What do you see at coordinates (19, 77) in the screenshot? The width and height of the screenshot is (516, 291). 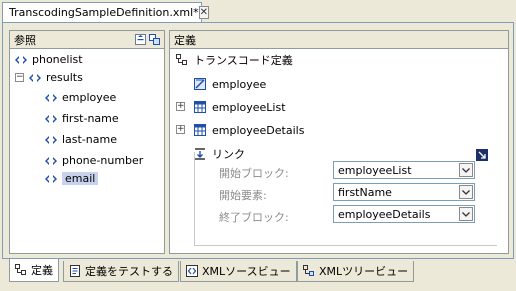 I see `collapse-icon: −` at bounding box center [19, 77].